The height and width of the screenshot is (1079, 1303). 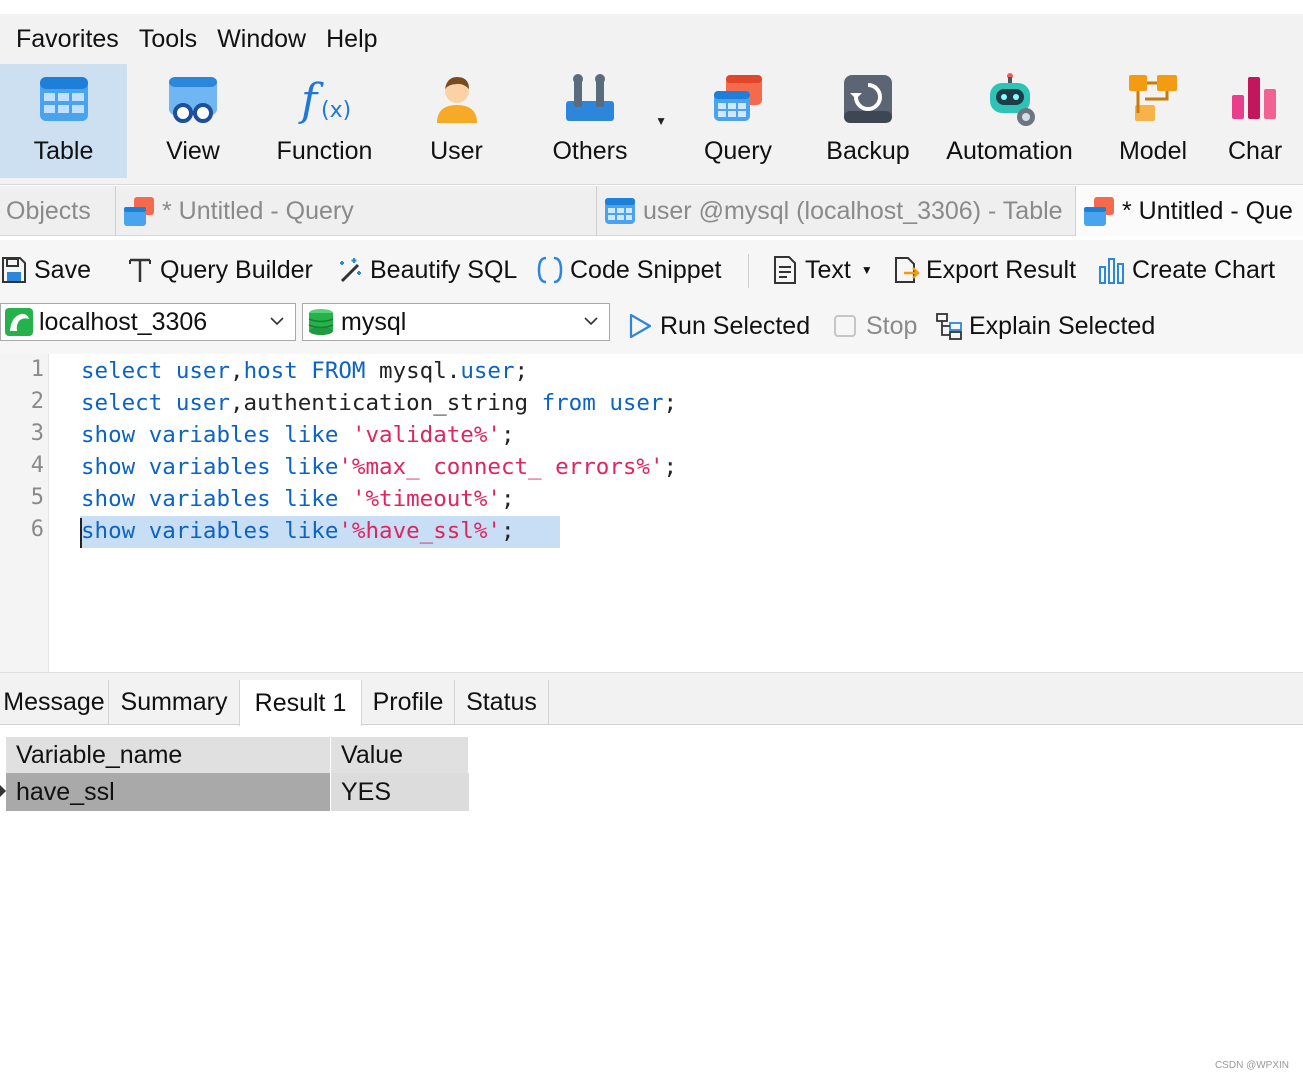 I want to click on tab-label: Message, so click(x=54, y=702).